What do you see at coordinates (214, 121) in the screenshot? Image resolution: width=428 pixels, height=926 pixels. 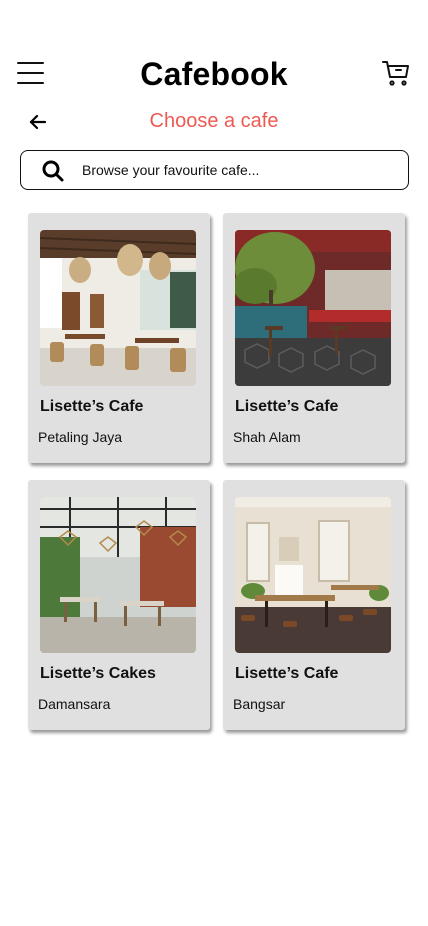 I see `page-heading: Choose a cafe` at bounding box center [214, 121].